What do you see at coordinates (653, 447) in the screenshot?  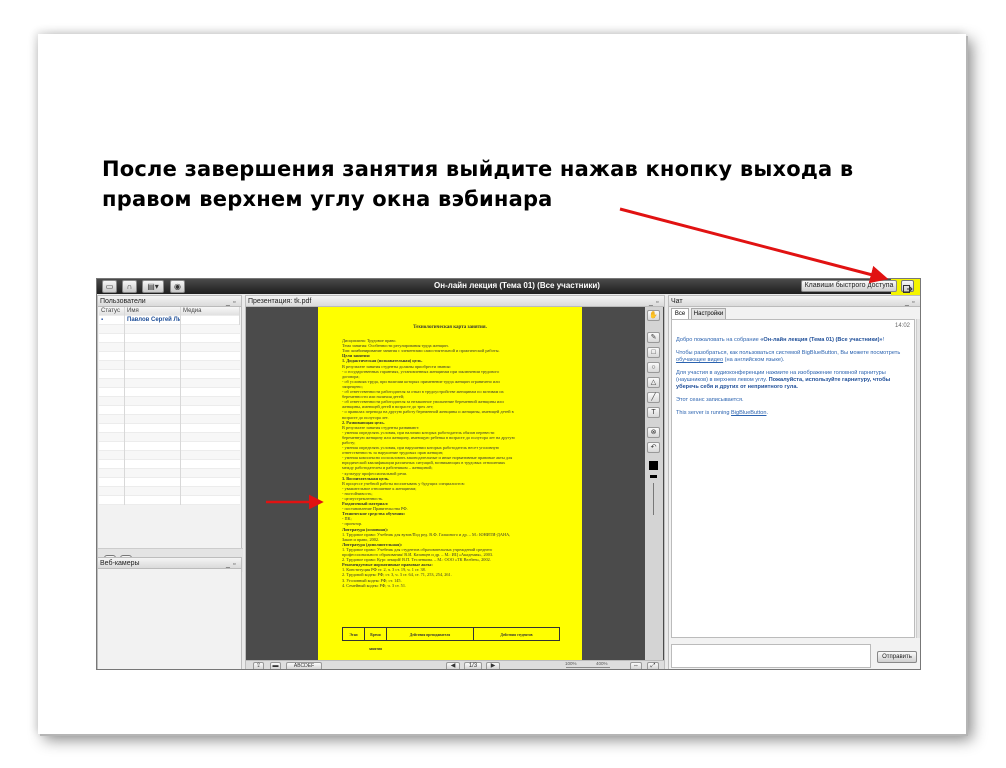 I see `undo-icon: ↶` at bounding box center [653, 447].